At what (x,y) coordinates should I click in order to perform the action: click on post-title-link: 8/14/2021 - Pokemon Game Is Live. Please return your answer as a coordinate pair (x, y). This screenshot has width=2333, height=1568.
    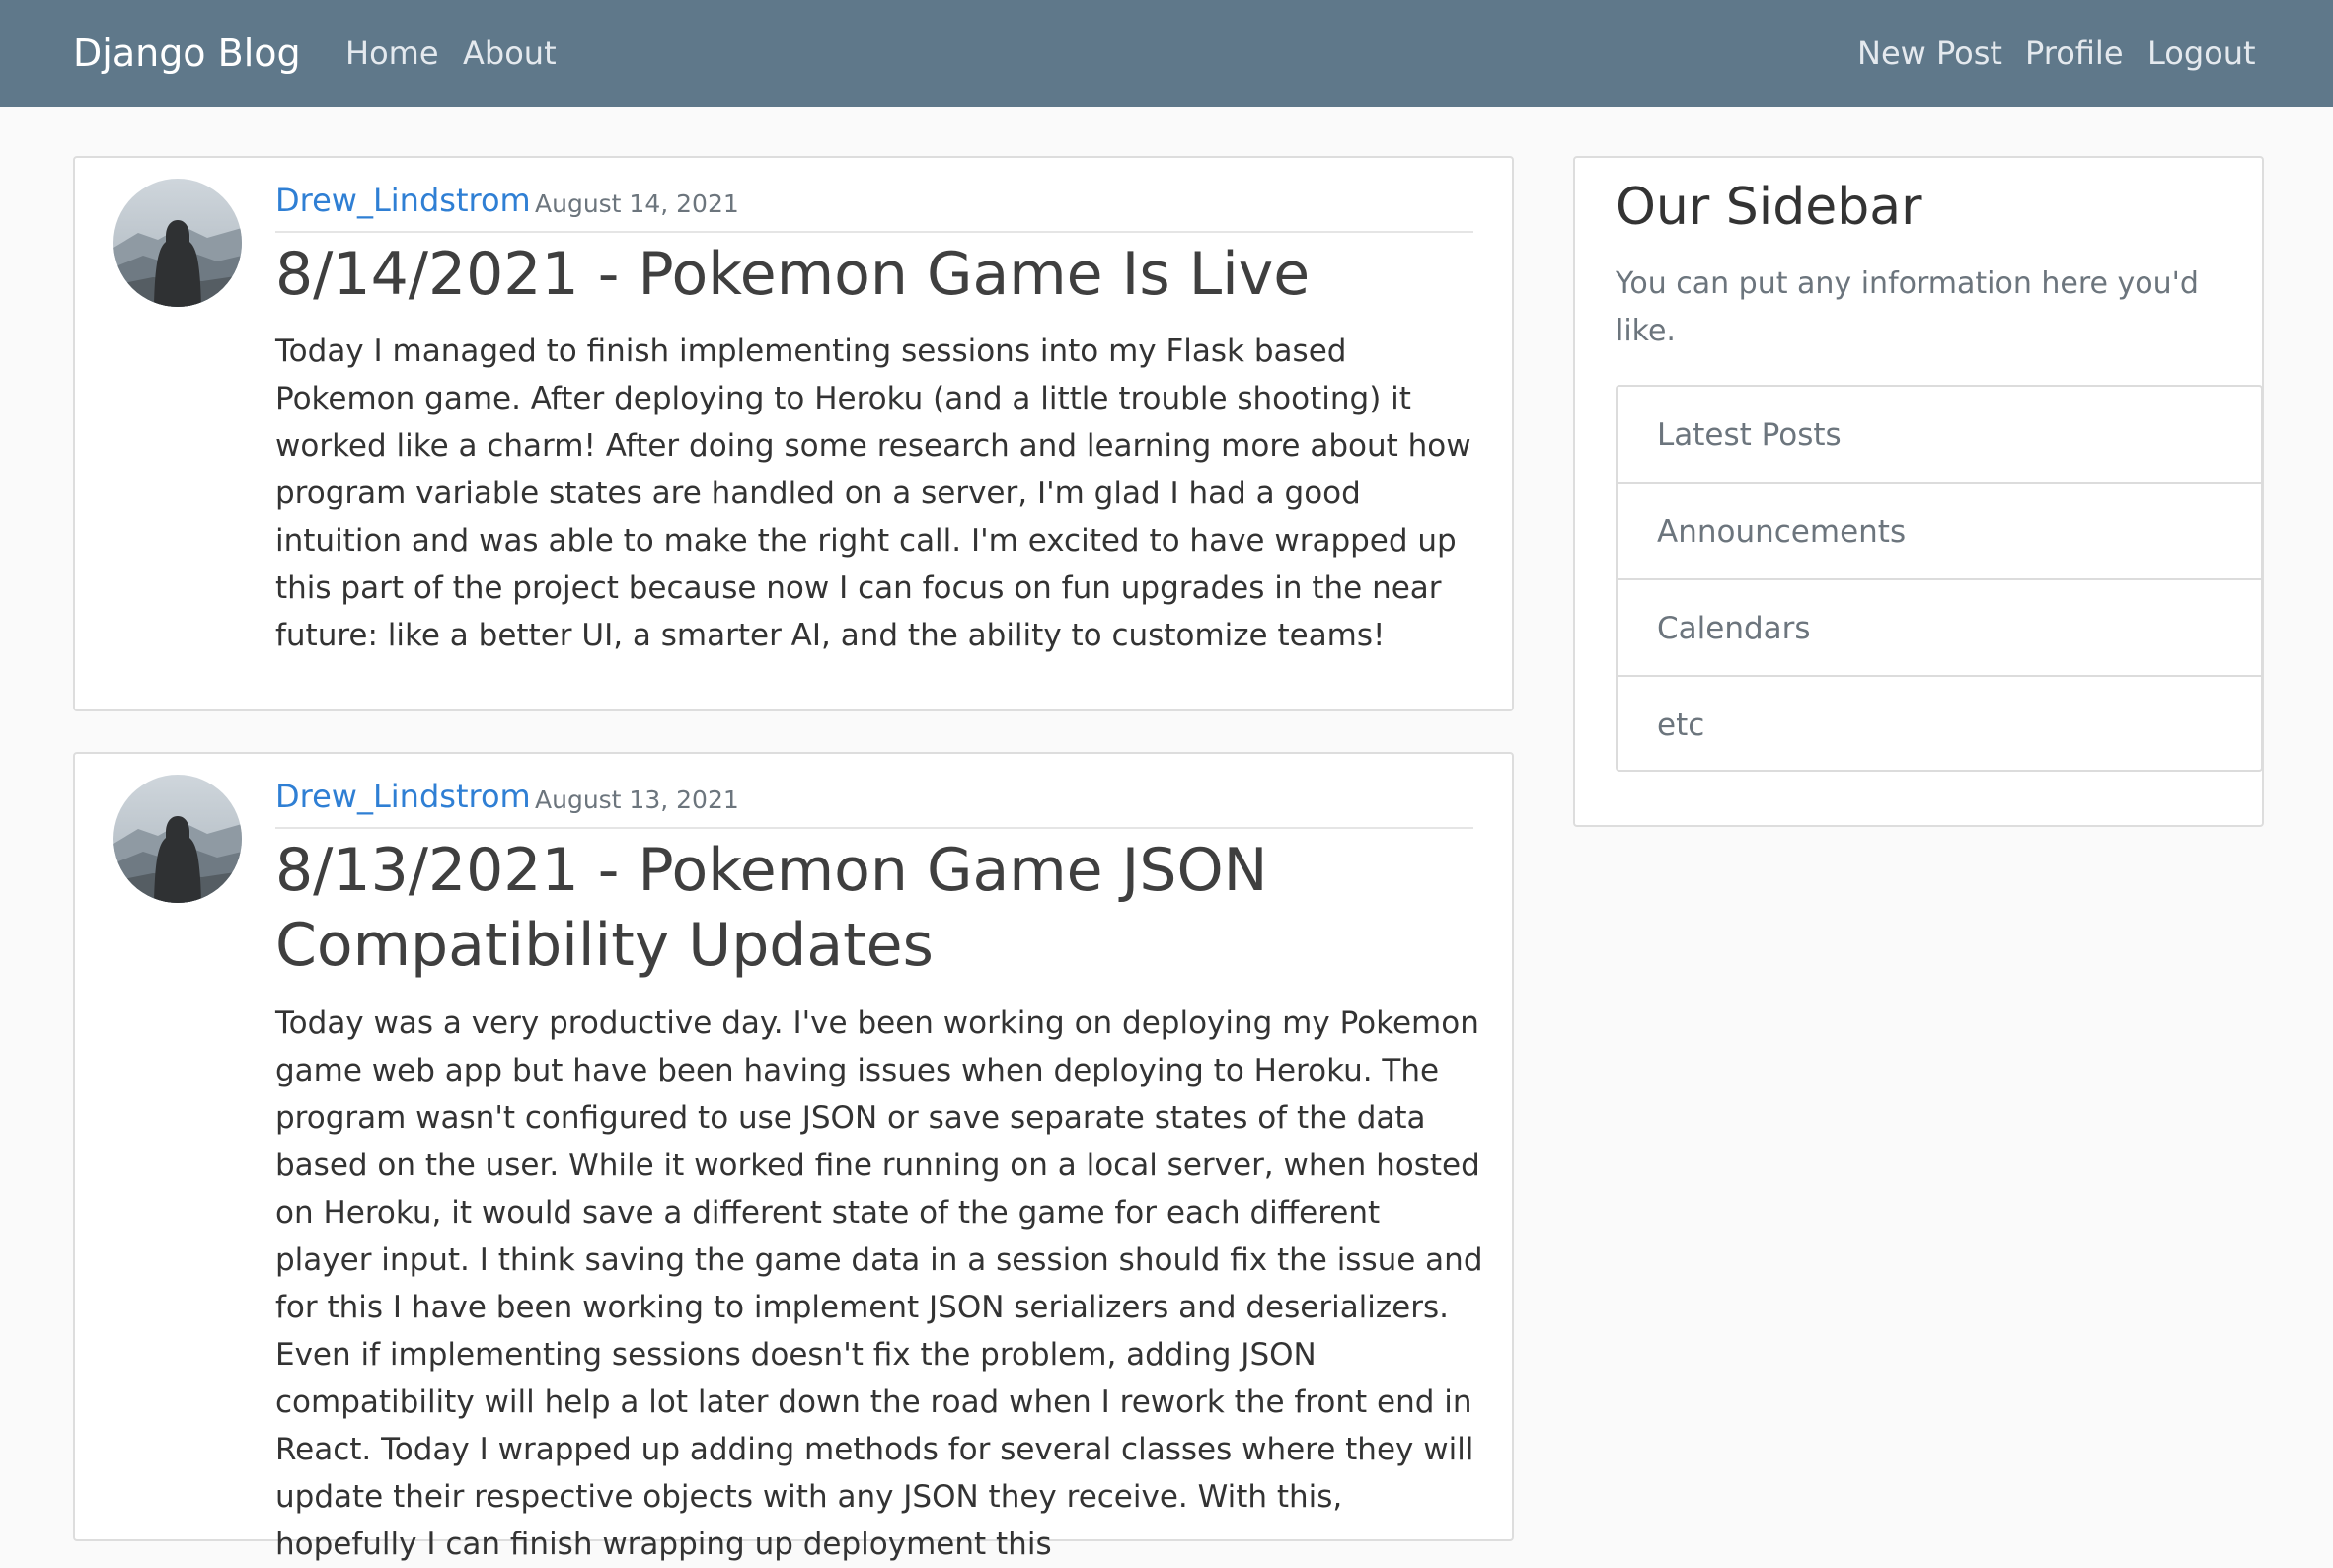
    Looking at the image, I should click on (874, 274).